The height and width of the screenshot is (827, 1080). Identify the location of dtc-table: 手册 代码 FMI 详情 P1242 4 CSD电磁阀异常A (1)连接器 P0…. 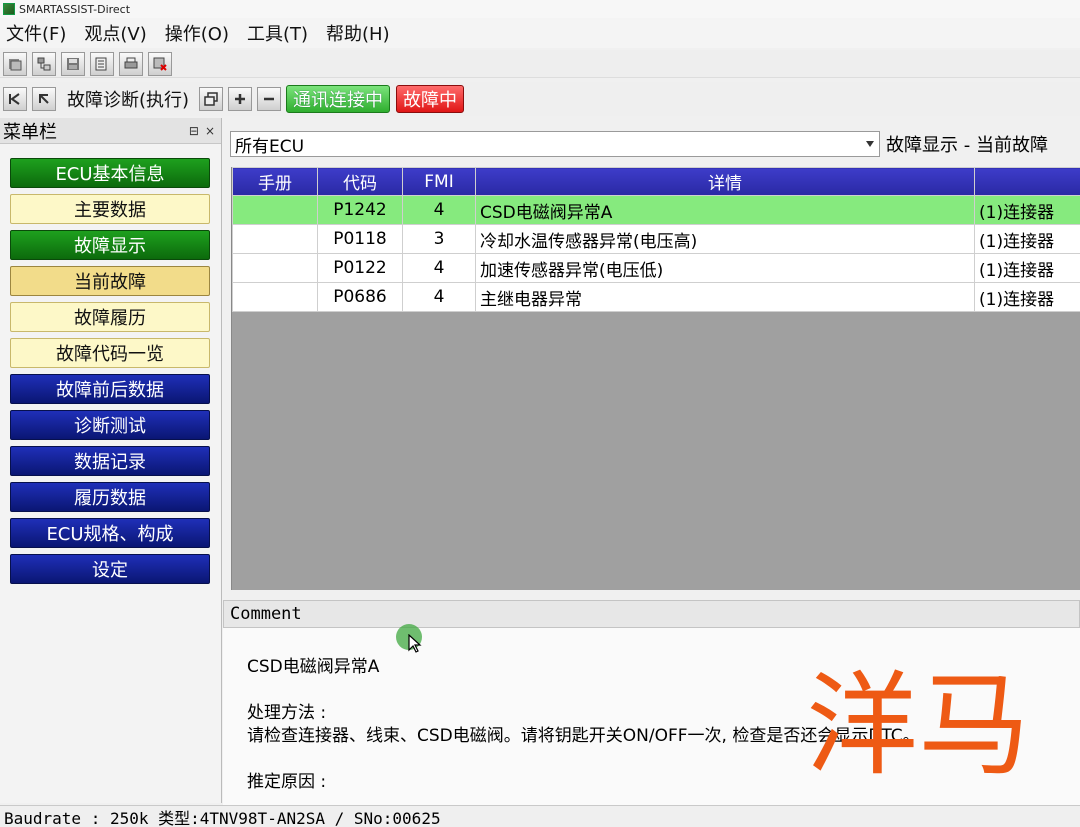
(656, 239).